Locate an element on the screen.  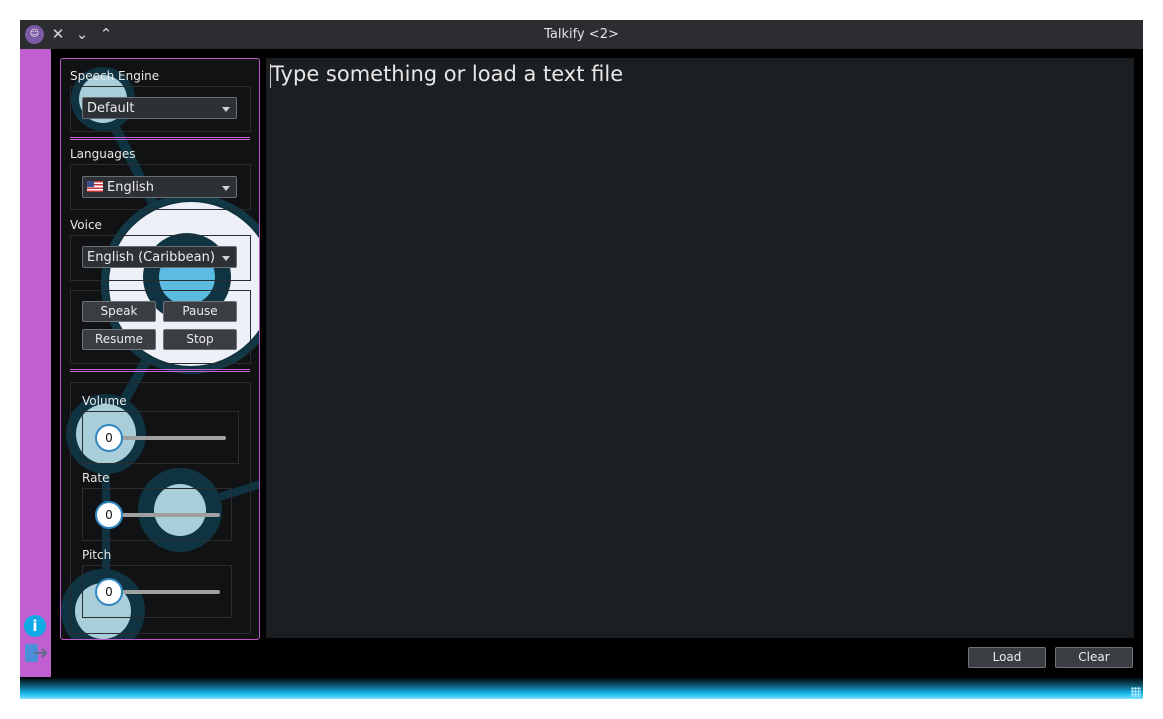
rate-slider-handle: 0 is located at coordinates (109, 515).